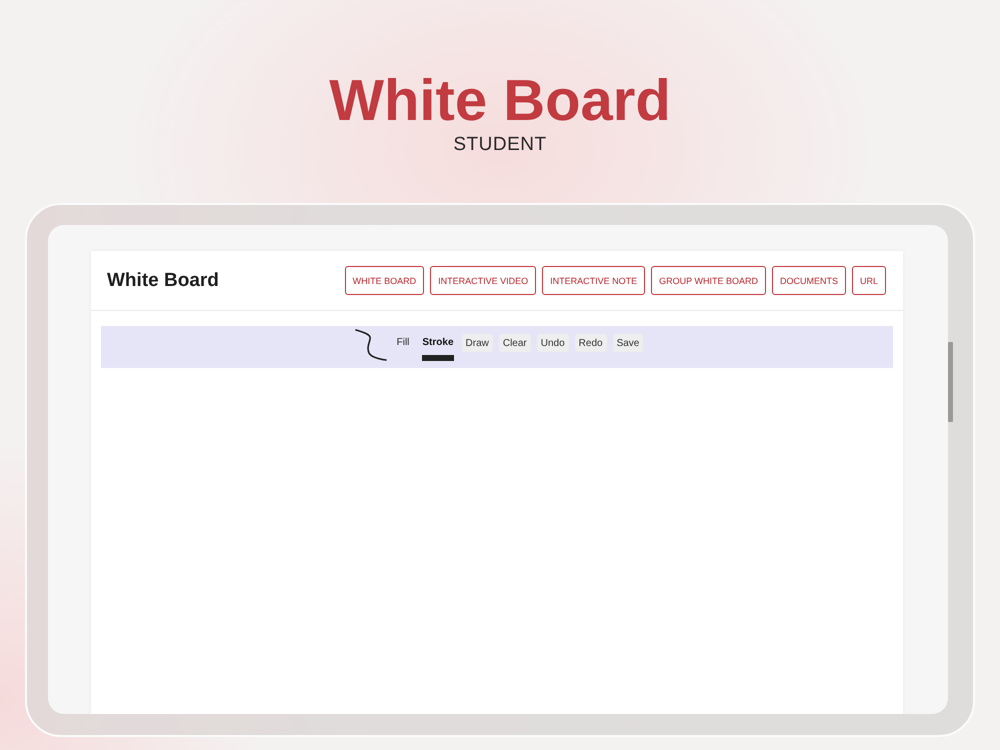  What do you see at coordinates (708, 280) in the screenshot?
I see `nav-button: GROUP WHITE BOARD` at bounding box center [708, 280].